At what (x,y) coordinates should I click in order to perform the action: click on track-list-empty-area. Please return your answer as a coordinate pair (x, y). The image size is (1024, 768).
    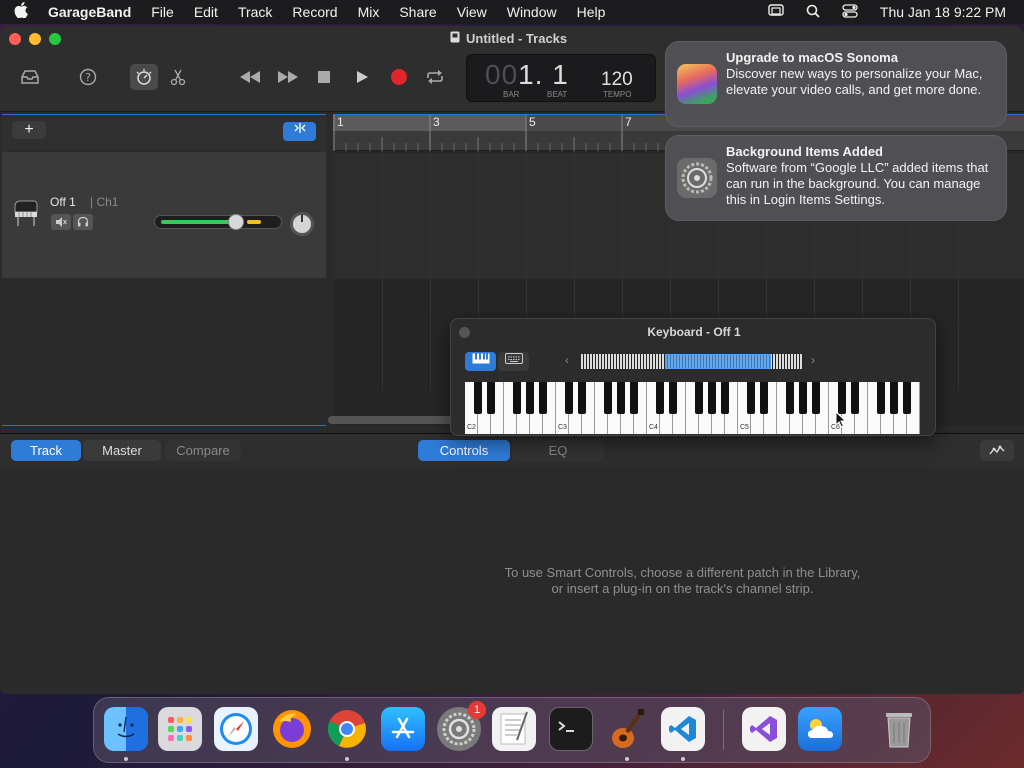
    Looking at the image, I should click on (164, 352).